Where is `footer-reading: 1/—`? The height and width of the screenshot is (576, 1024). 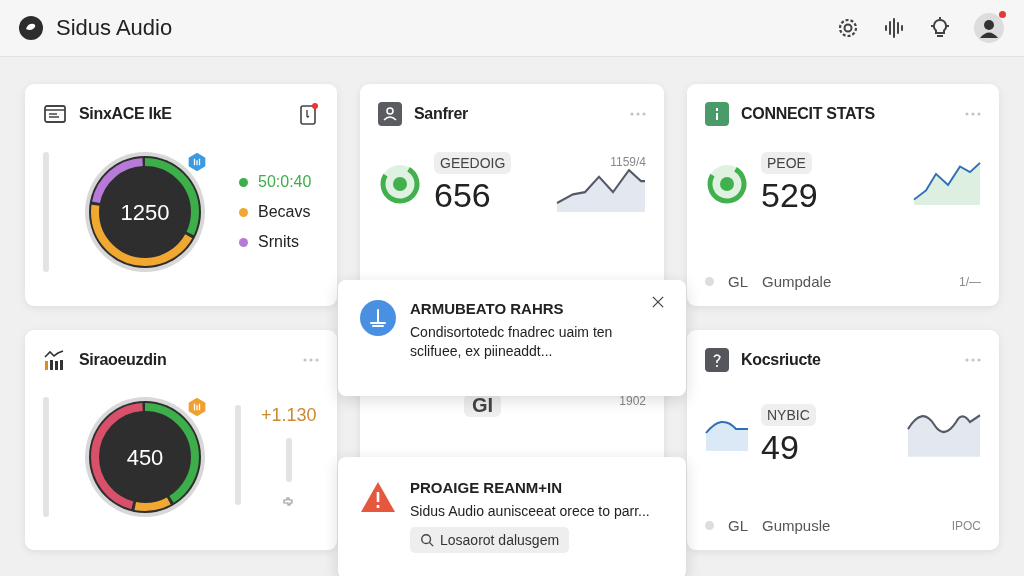 footer-reading: 1/— is located at coordinates (970, 281).